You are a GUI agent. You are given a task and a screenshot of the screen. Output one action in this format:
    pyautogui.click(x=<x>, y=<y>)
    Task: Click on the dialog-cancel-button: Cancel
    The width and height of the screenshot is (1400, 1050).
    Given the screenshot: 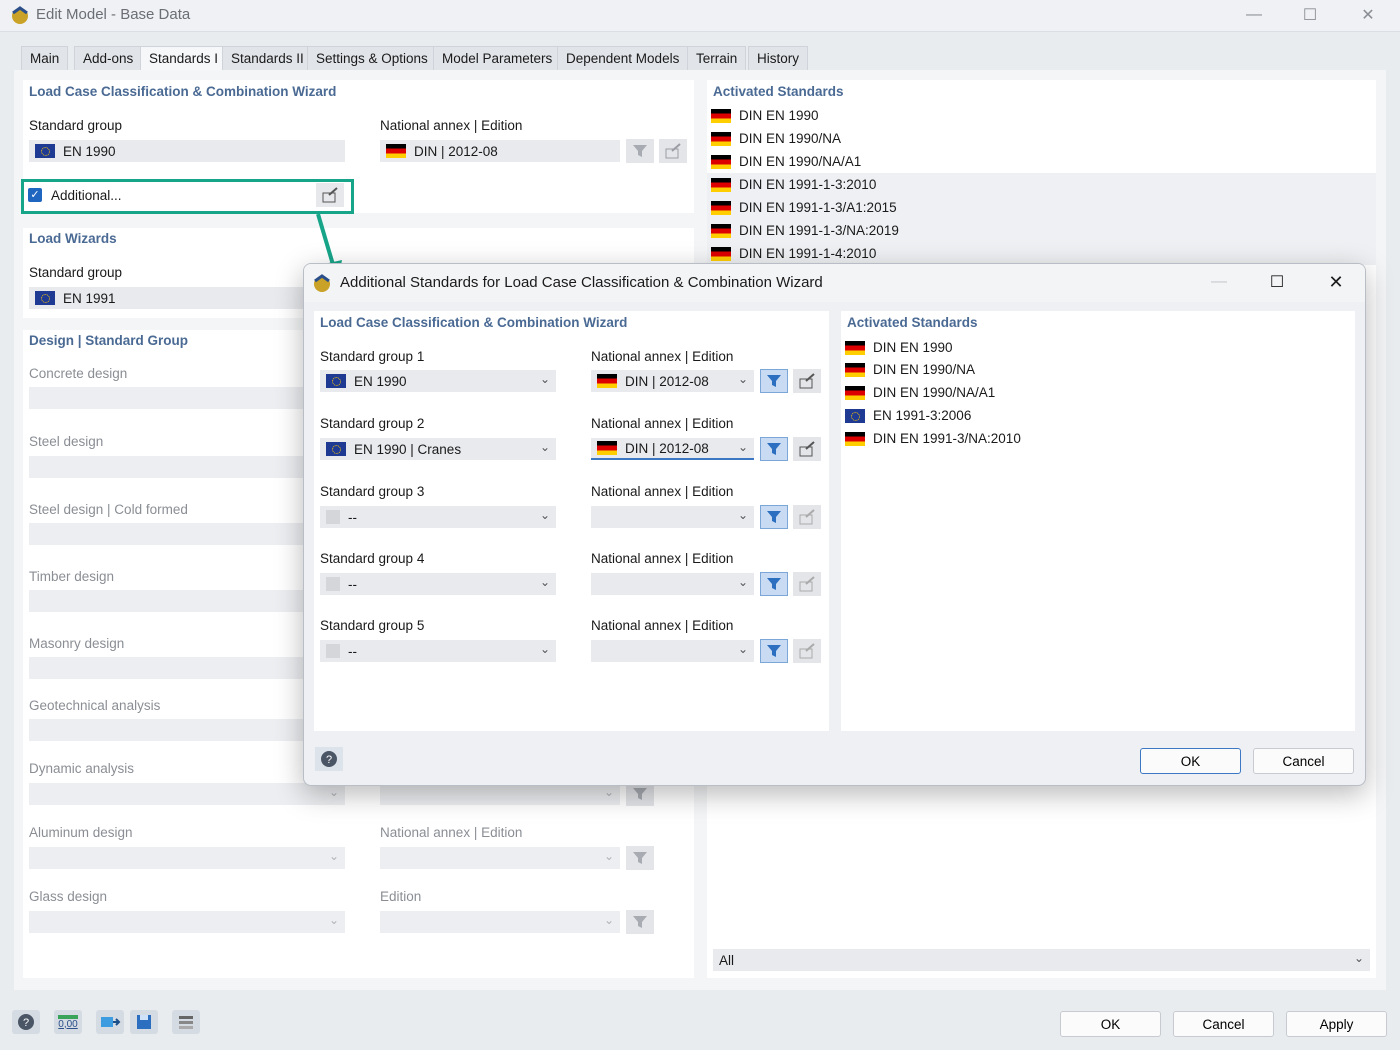 What is the action you would take?
    pyautogui.click(x=1303, y=761)
    